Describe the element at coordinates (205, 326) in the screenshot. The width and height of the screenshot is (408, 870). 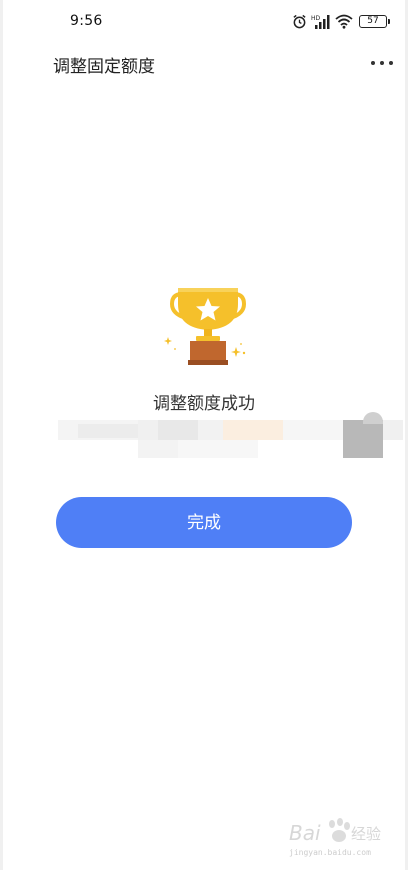
I see `trophy-icon` at that location.